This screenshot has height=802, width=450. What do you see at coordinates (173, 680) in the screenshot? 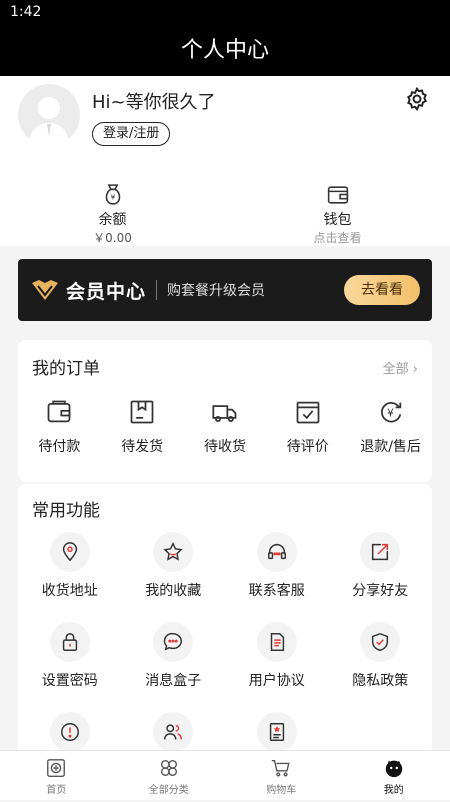
I see `function-label: 消息盒子` at bounding box center [173, 680].